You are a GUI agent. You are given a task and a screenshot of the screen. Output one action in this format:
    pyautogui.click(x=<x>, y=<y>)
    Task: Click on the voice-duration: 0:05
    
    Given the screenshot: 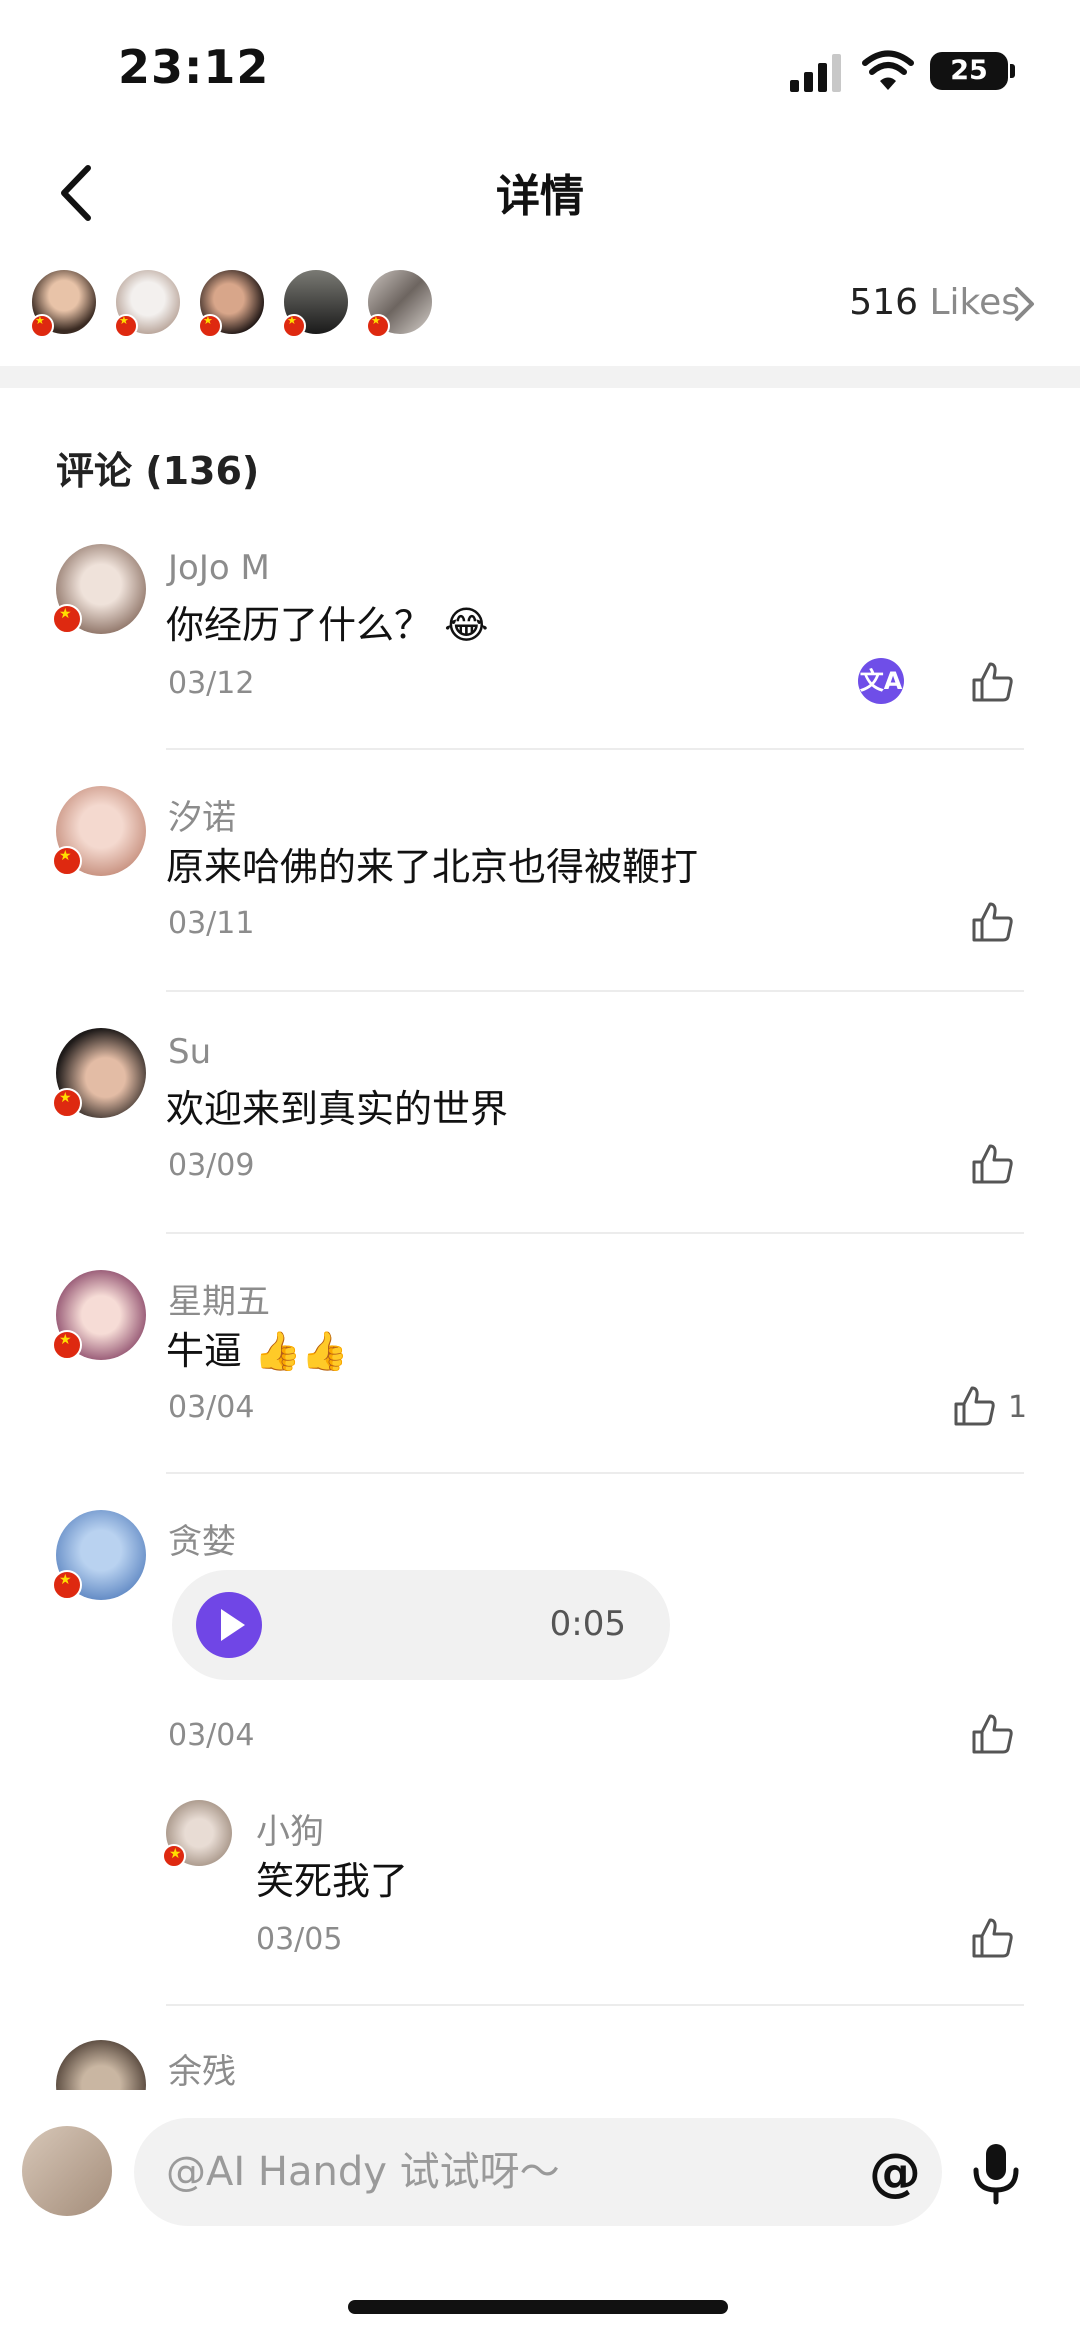 What is the action you would take?
    pyautogui.click(x=587, y=1624)
    